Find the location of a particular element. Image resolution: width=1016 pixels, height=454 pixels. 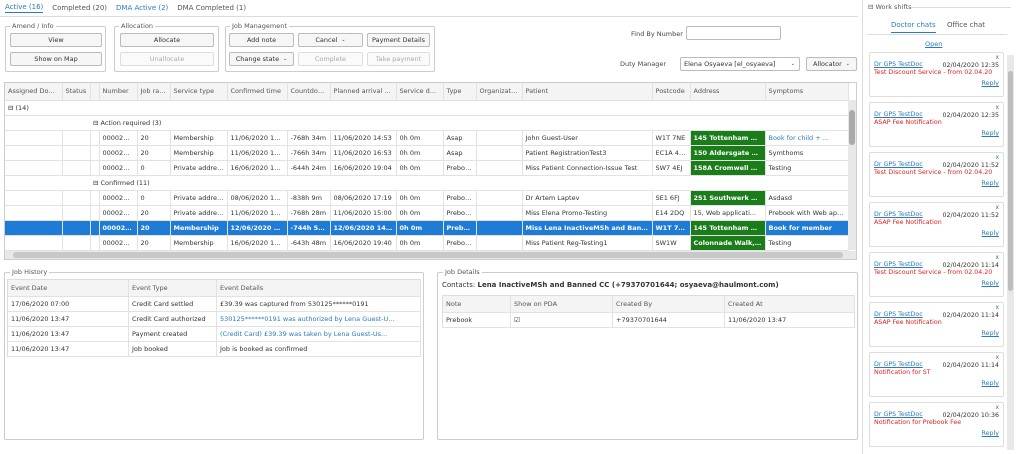

horizontal-scrollbar is located at coordinates (430, 255).